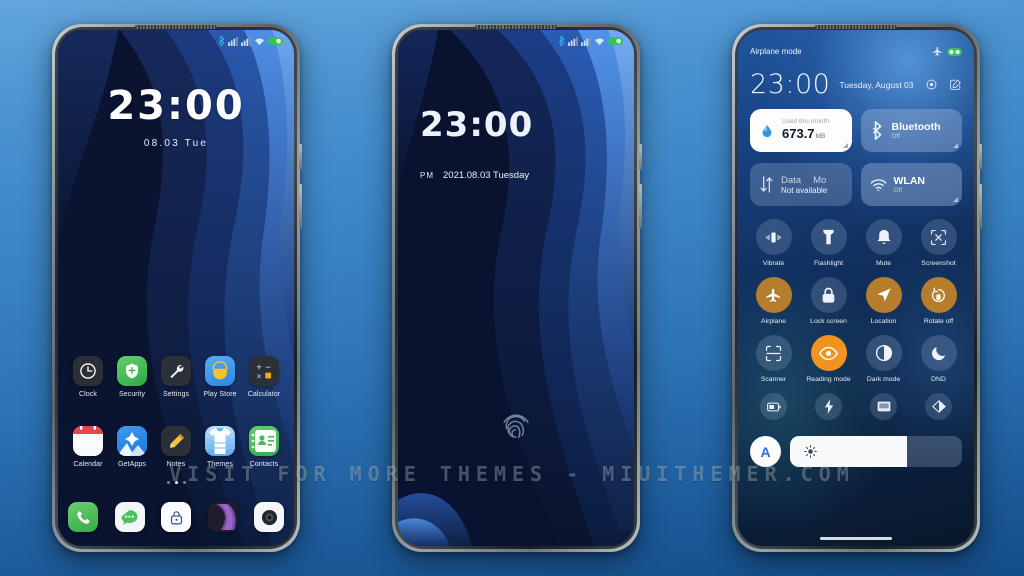 This screenshot has height=576, width=1024. I want to click on app-security: Security, so click(132, 377).